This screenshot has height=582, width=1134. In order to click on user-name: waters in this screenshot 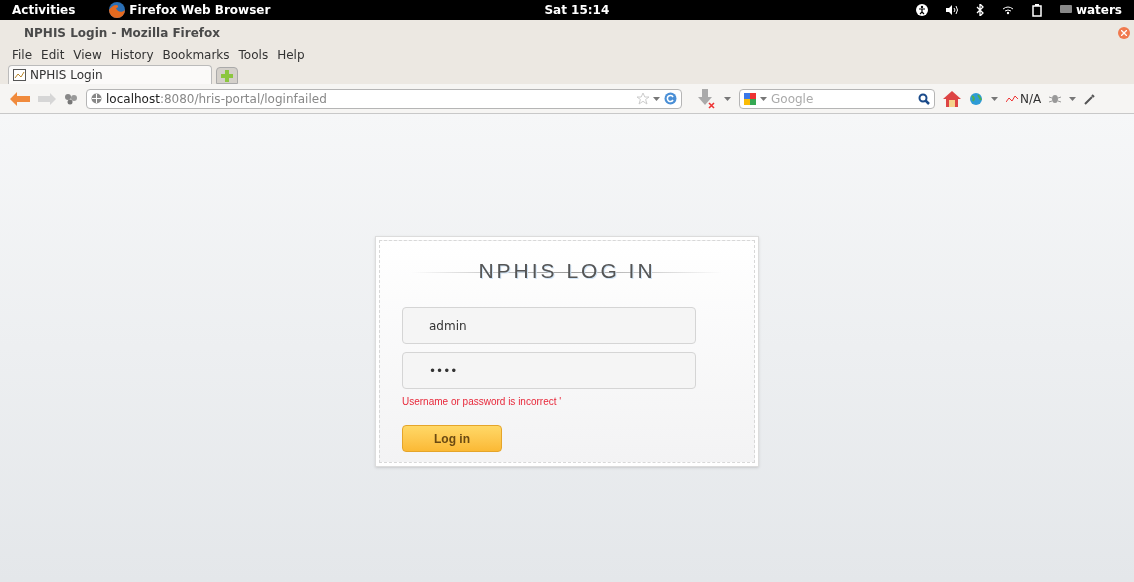, I will do `click(1098, 10)`.